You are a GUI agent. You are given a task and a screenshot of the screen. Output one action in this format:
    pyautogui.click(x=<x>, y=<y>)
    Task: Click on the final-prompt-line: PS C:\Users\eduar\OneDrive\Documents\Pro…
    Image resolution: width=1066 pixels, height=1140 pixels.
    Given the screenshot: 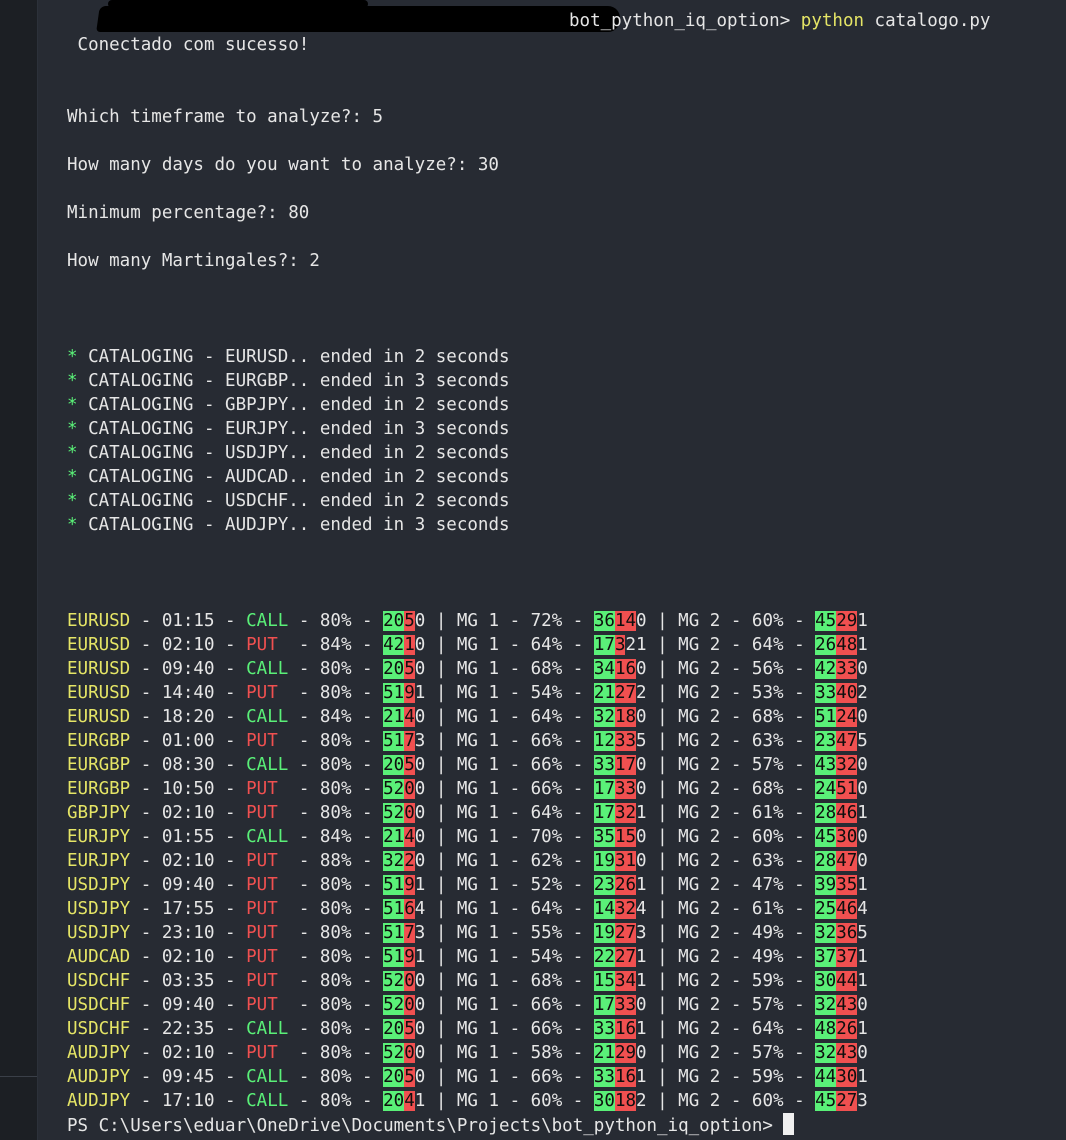 What is the action you would take?
    pyautogui.click(x=431, y=1125)
    